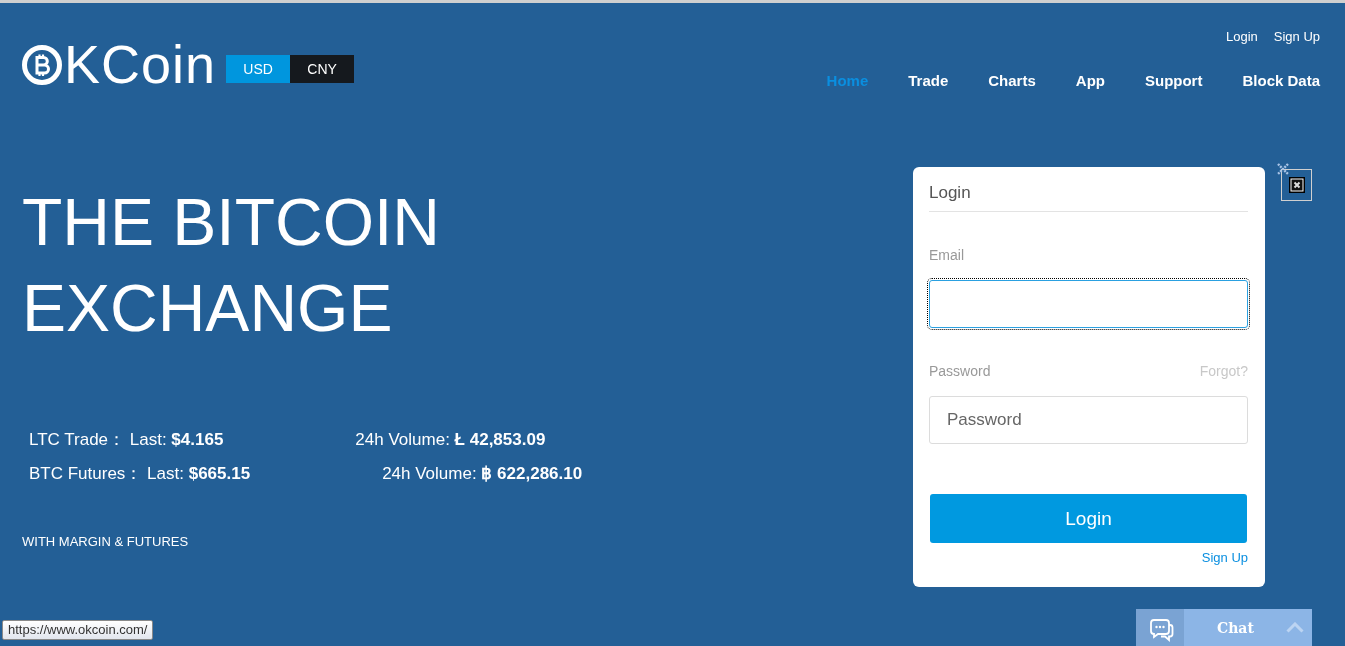 The height and width of the screenshot is (646, 1345). What do you see at coordinates (450, 440) in the screenshot?
I see `market-volume: 24h Volume: Ł 42,853.09` at bounding box center [450, 440].